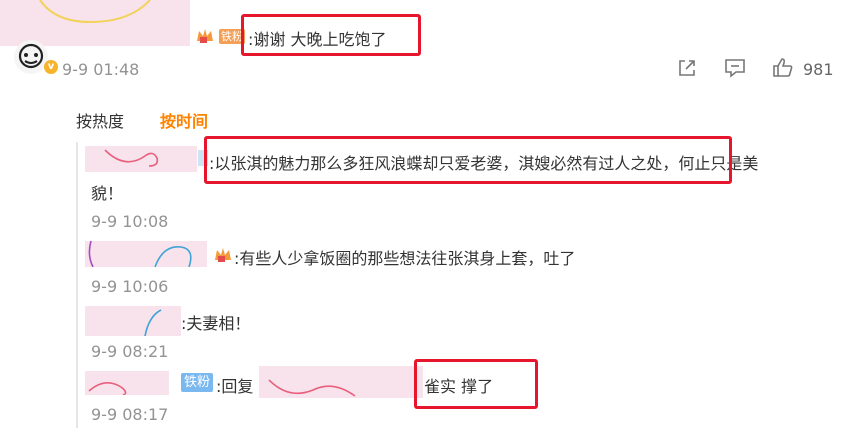 The height and width of the screenshot is (428, 859). What do you see at coordinates (235, 386) in the screenshot?
I see `reply-prefix: :回复` at bounding box center [235, 386].